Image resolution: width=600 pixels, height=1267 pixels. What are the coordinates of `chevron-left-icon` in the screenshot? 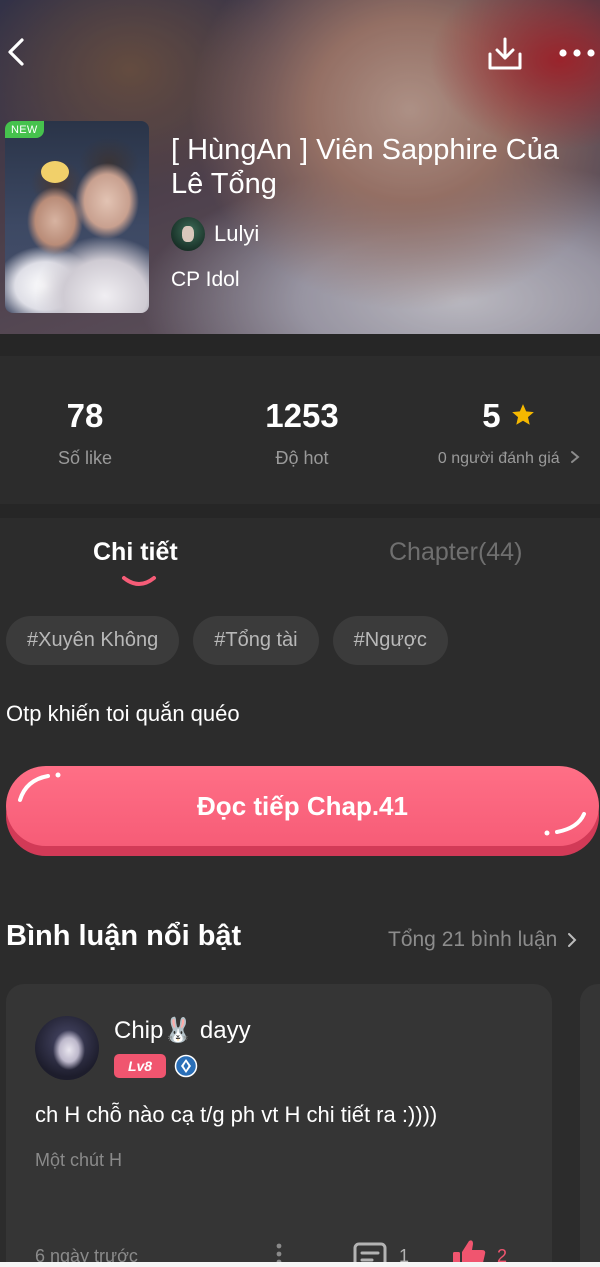 It's located at (16, 52).